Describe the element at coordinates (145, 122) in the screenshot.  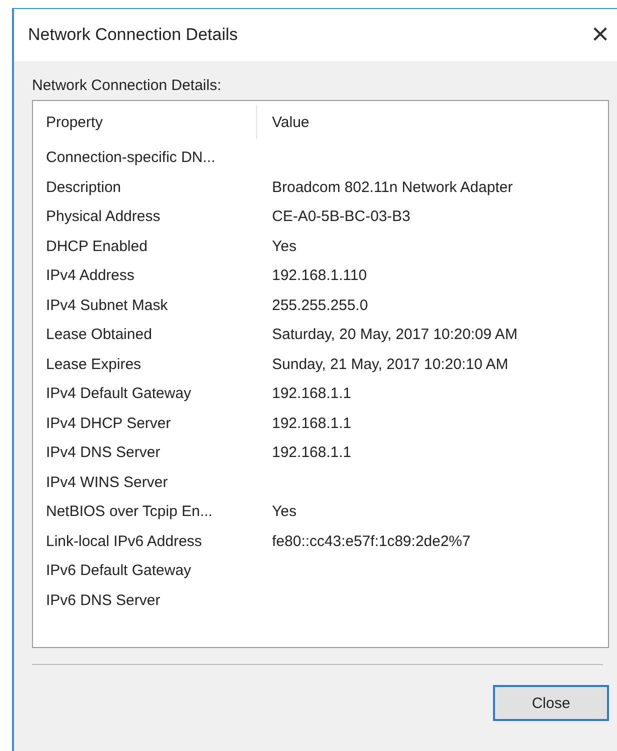
I see `column-header: Property` at that location.